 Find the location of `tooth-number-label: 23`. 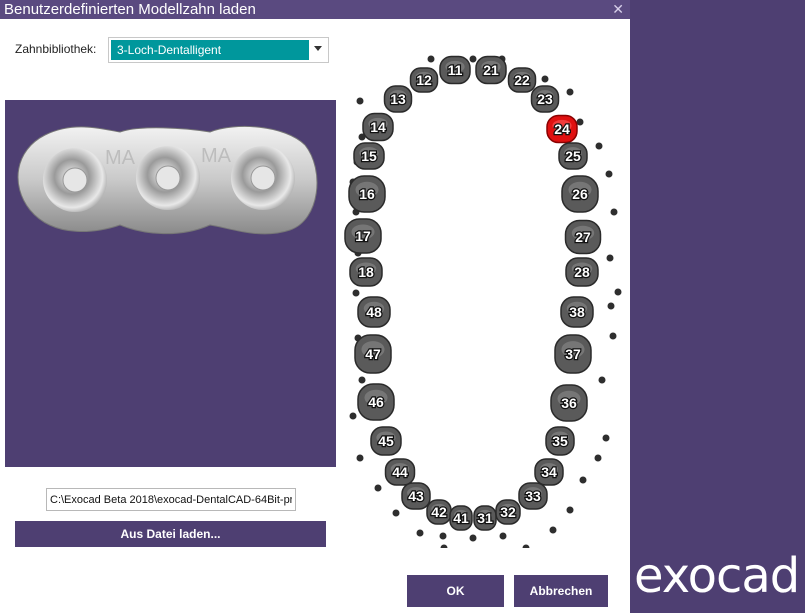

tooth-number-label: 23 is located at coordinates (545, 99).